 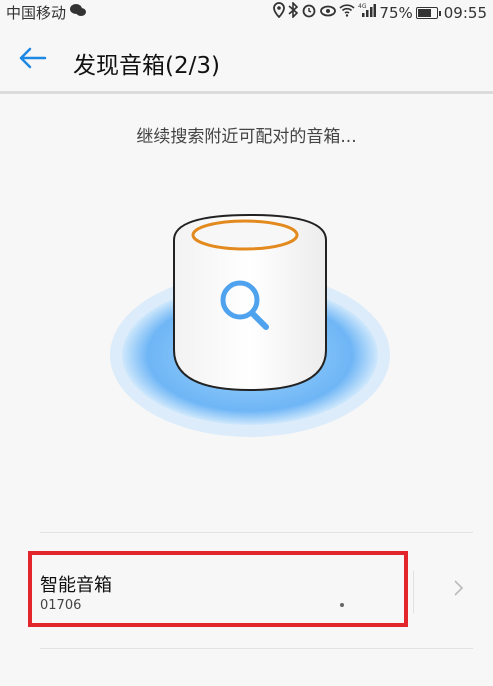 What do you see at coordinates (367, 13) in the screenshot?
I see `signal-icon: 4G` at bounding box center [367, 13].